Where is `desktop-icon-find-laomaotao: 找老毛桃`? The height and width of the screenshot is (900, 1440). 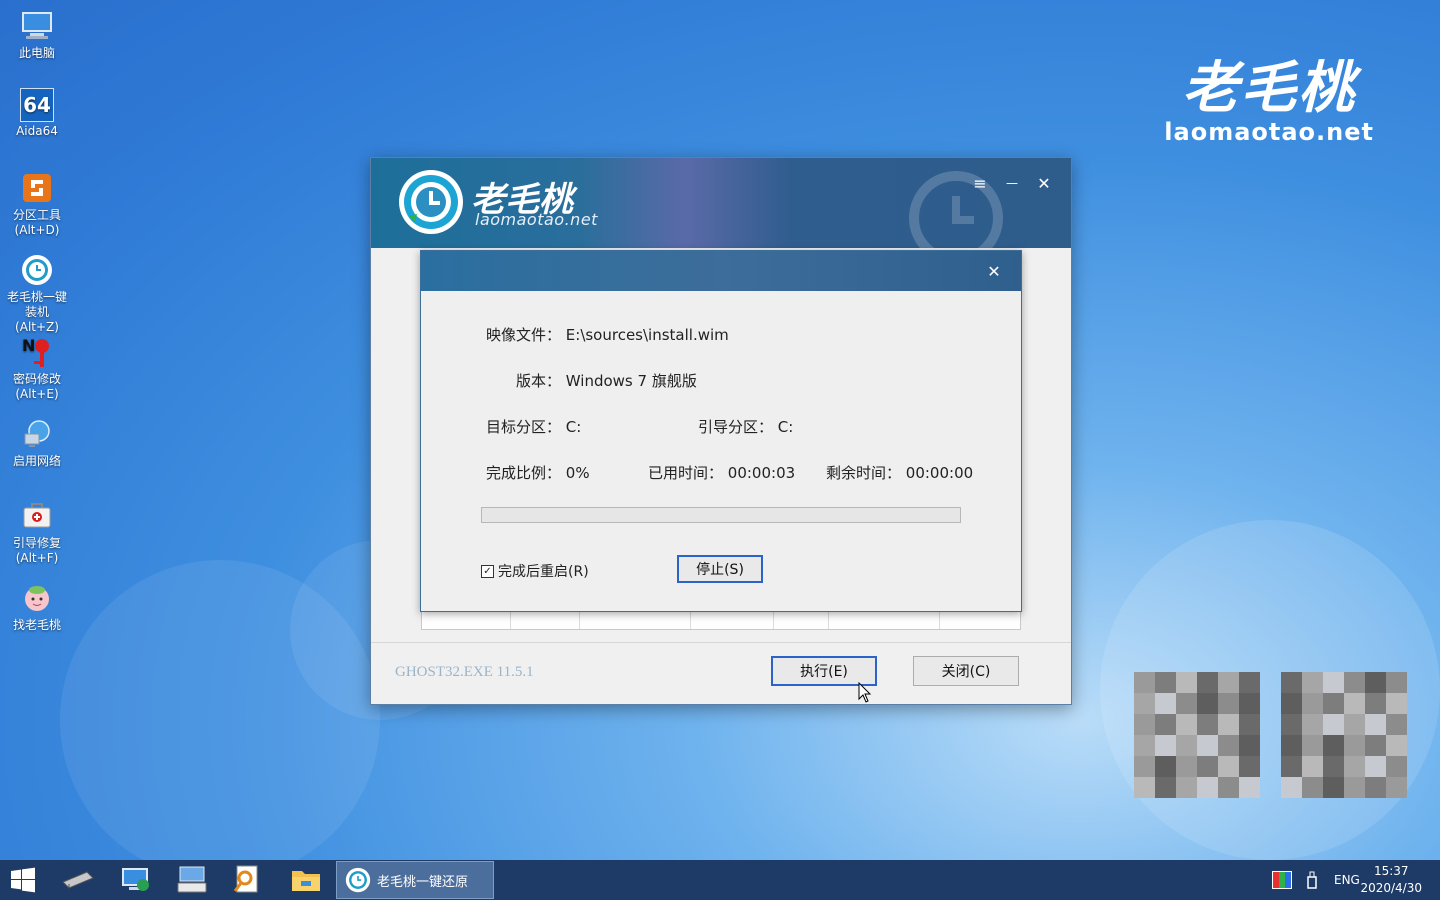
desktop-icon-find-laomaotao: 找老毛桃 is located at coordinates (37, 606).